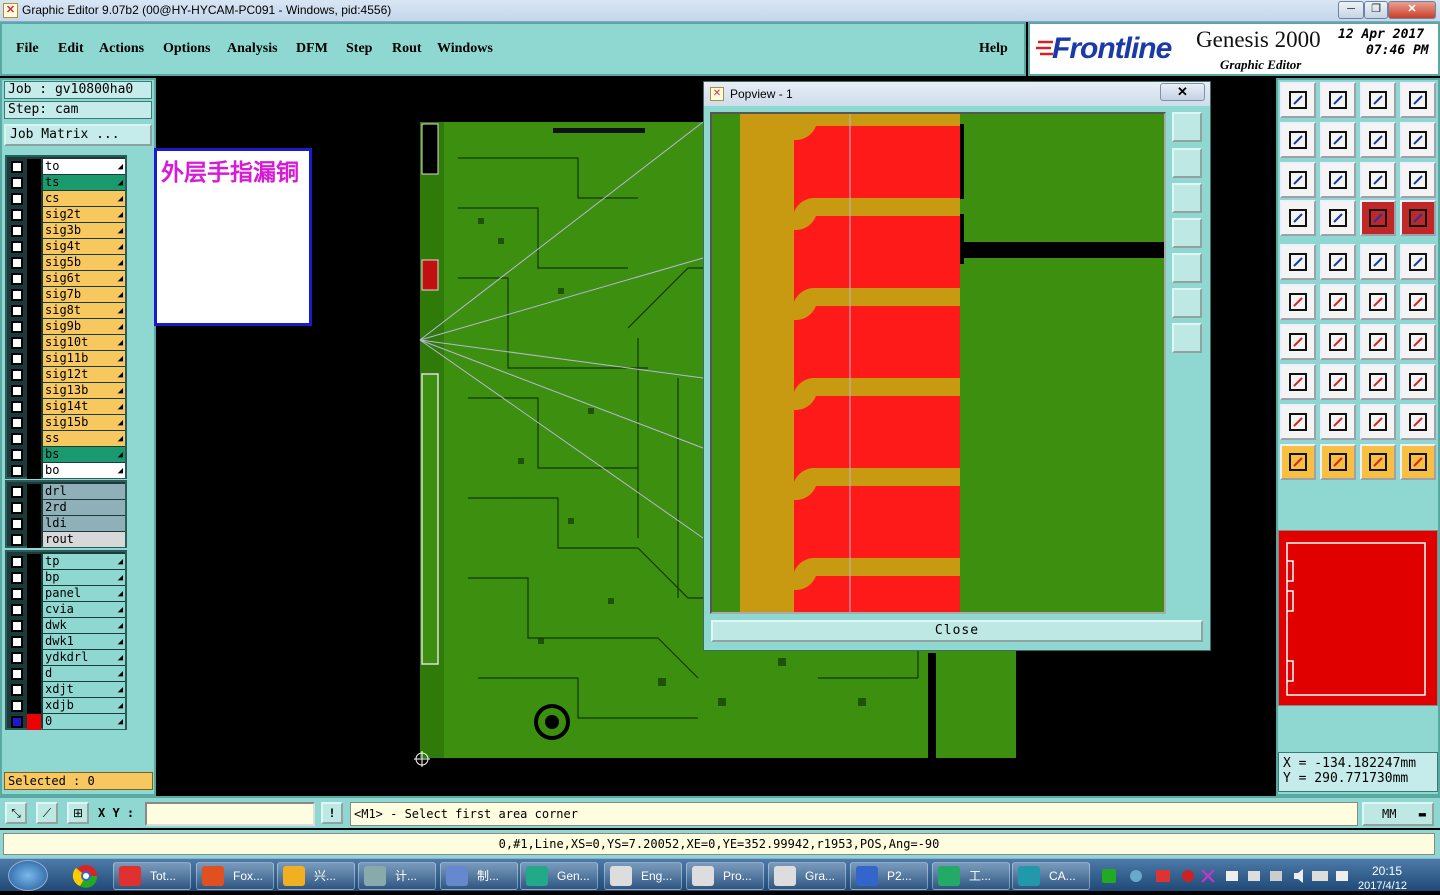  I want to click on chrome-pinned-icon, so click(86, 876).